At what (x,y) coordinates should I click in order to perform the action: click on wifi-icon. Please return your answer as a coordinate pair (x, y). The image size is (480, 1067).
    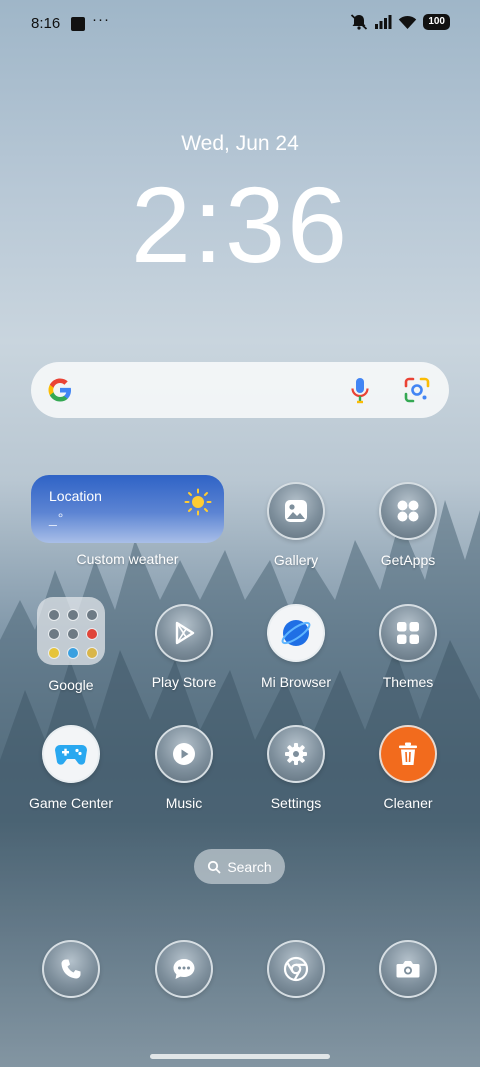
    Looking at the image, I should click on (408, 22).